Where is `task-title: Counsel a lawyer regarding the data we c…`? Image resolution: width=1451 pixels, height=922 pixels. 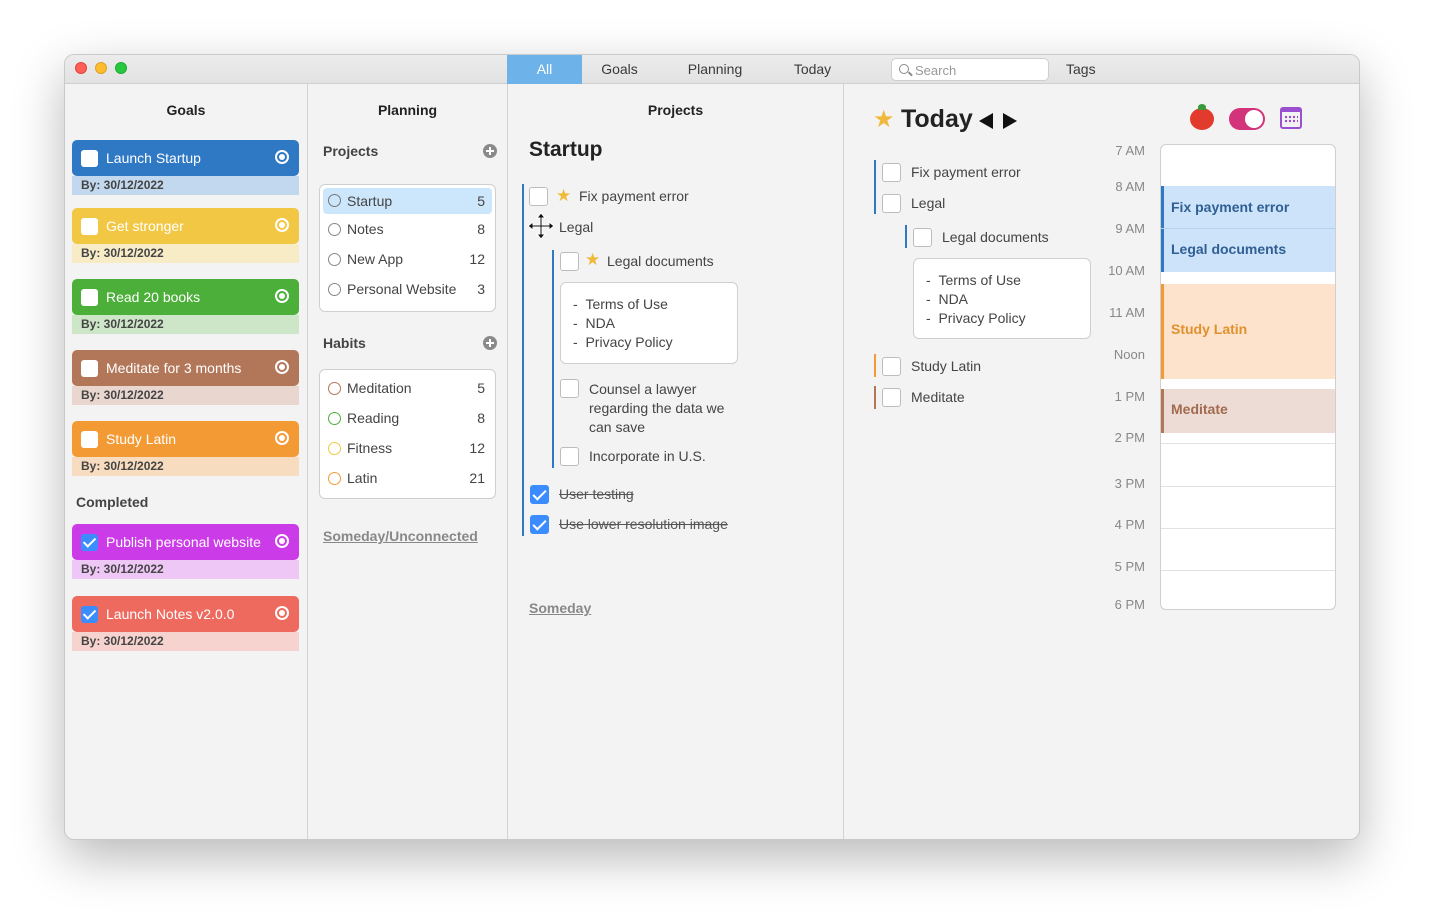 task-title: Counsel a lawyer regarding the data we c… is located at coordinates (656, 408).